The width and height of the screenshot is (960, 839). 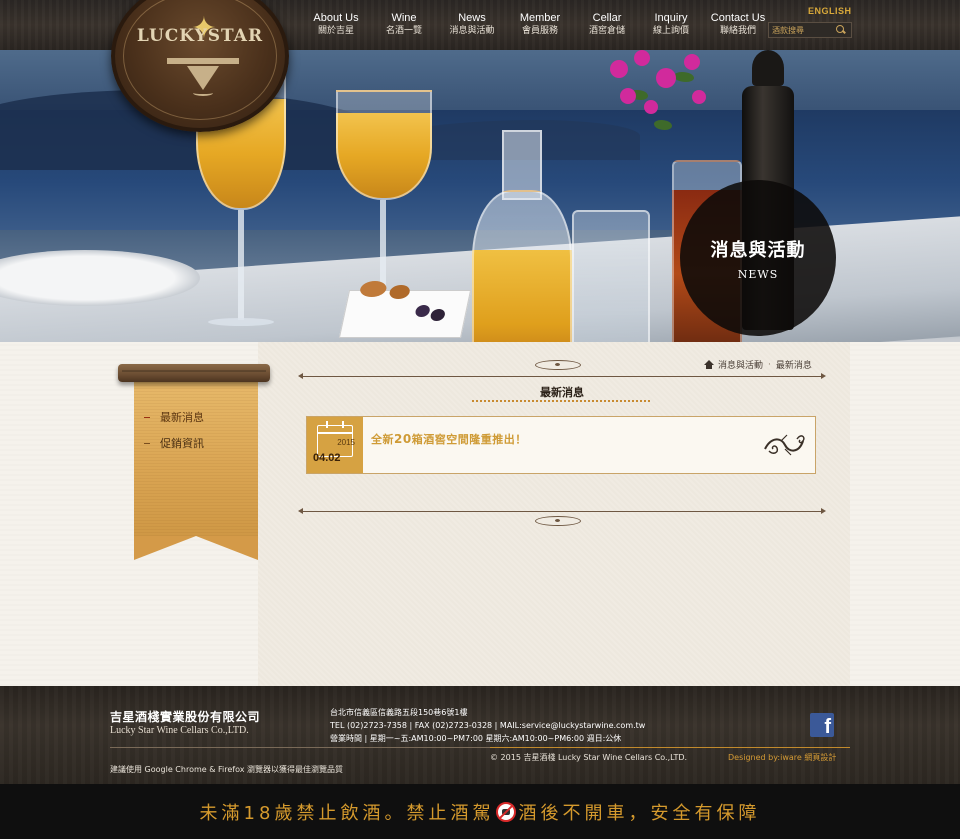 What do you see at coordinates (182, 417) in the screenshot?
I see `sidebar-item-label: 最新消息` at bounding box center [182, 417].